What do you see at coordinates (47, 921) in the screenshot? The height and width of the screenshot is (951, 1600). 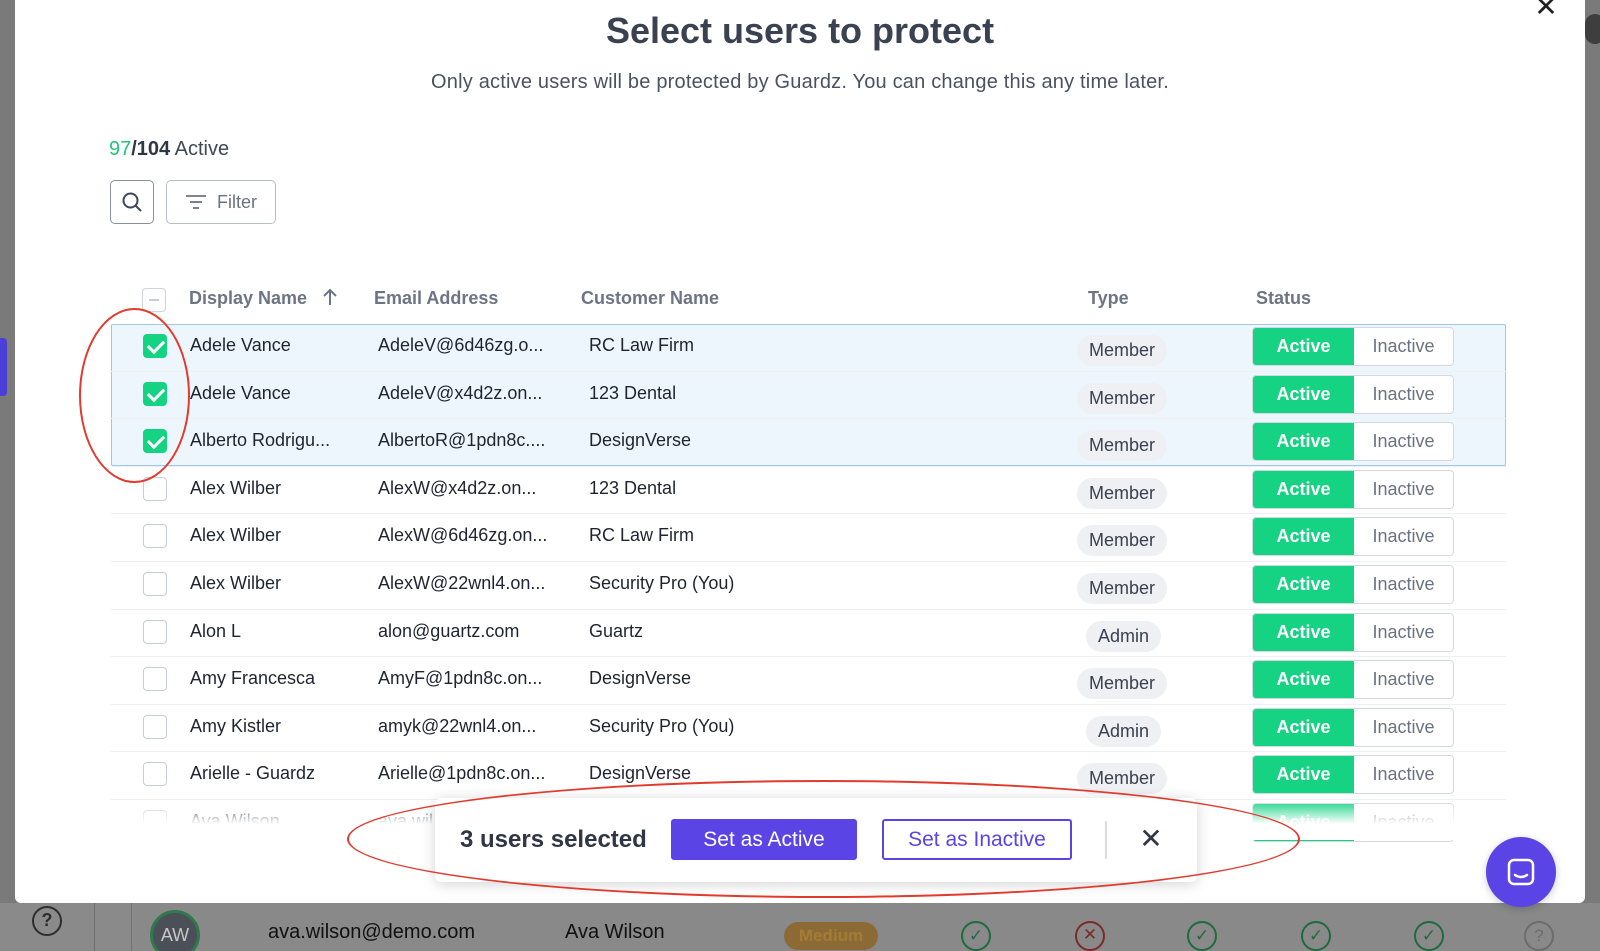 I see `help-icon: ?` at bounding box center [47, 921].